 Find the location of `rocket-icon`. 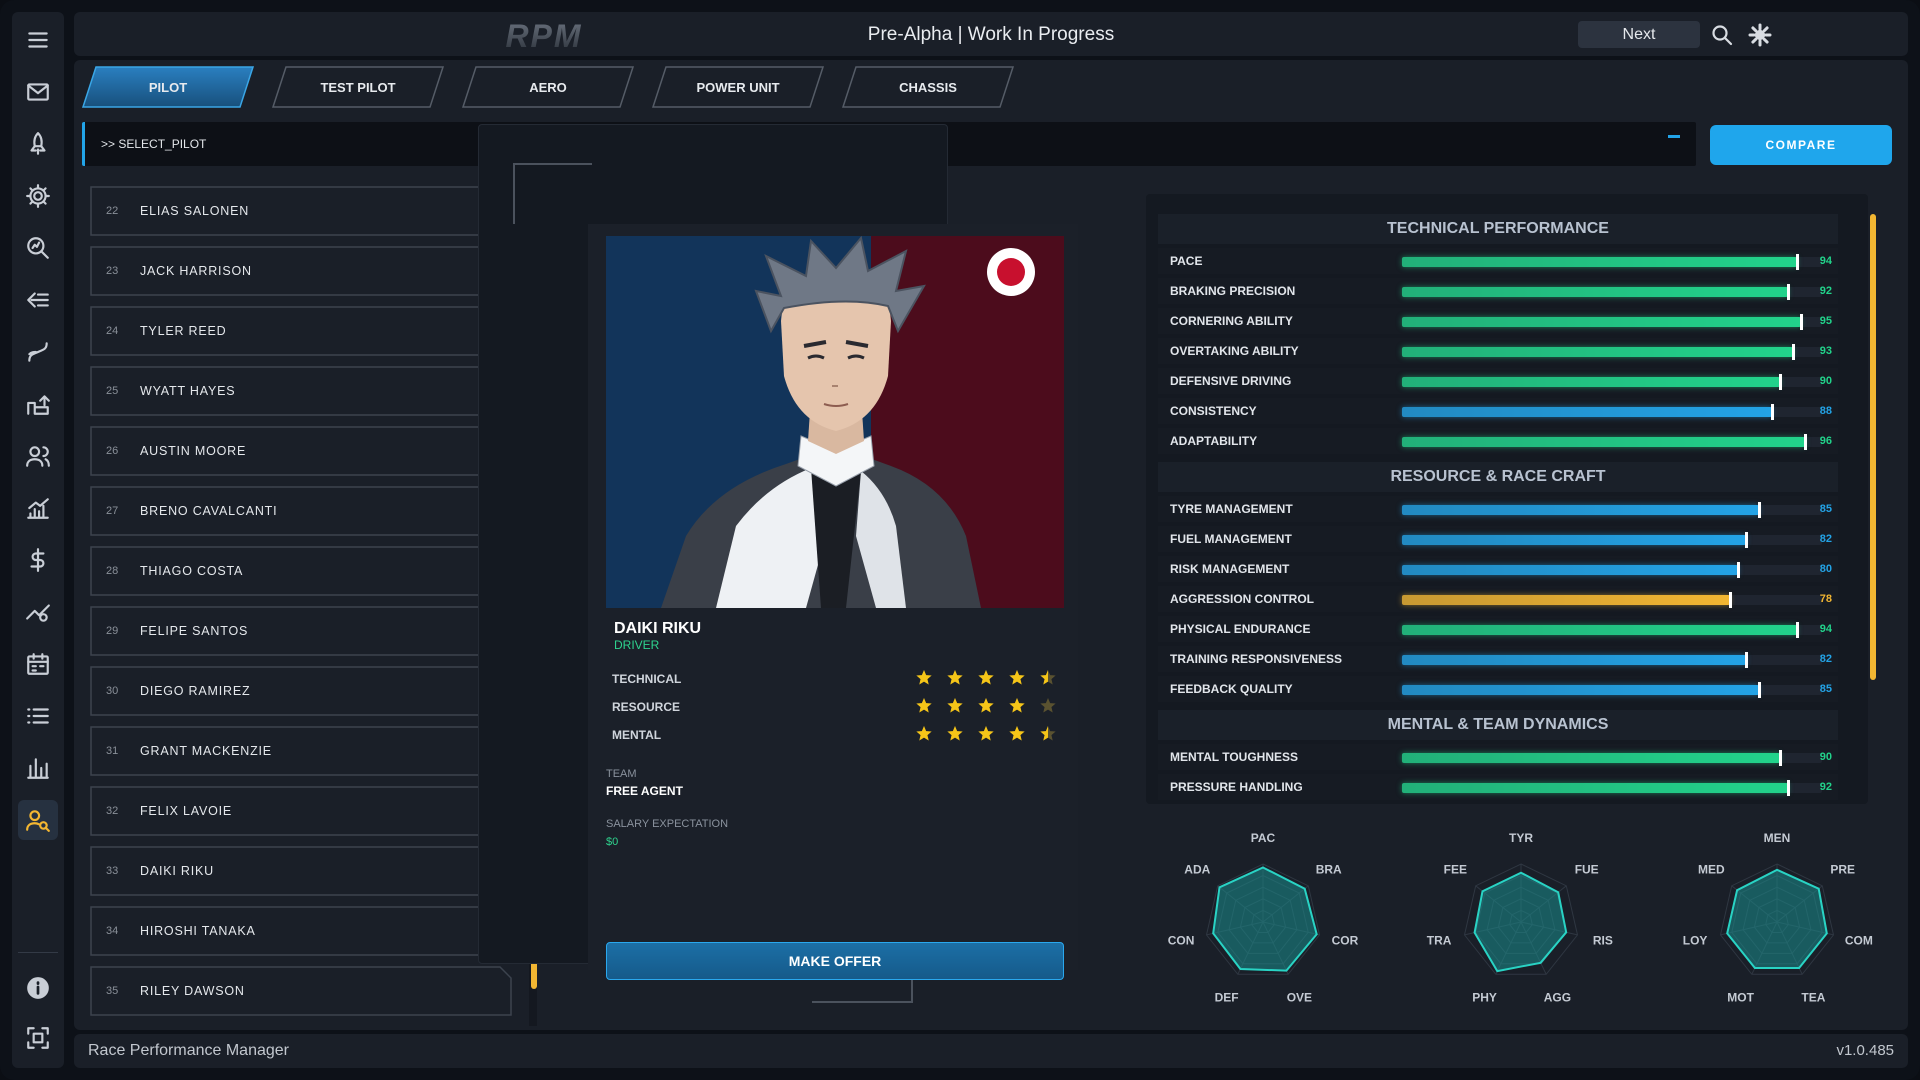

rocket-icon is located at coordinates (38, 144).